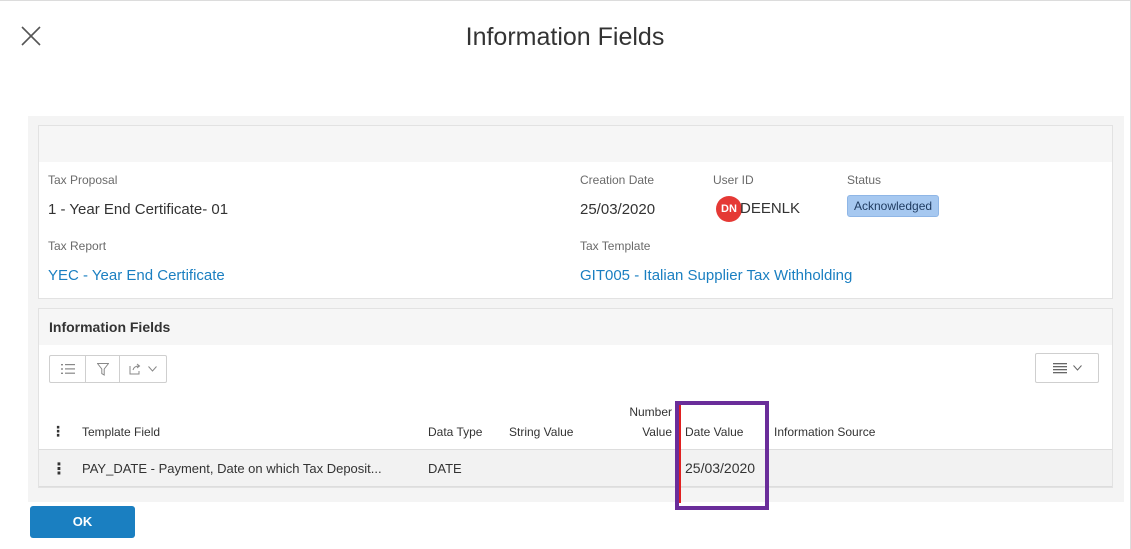 The width and height of the screenshot is (1131, 549). I want to click on table-title: Information Fields, so click(110, 327).